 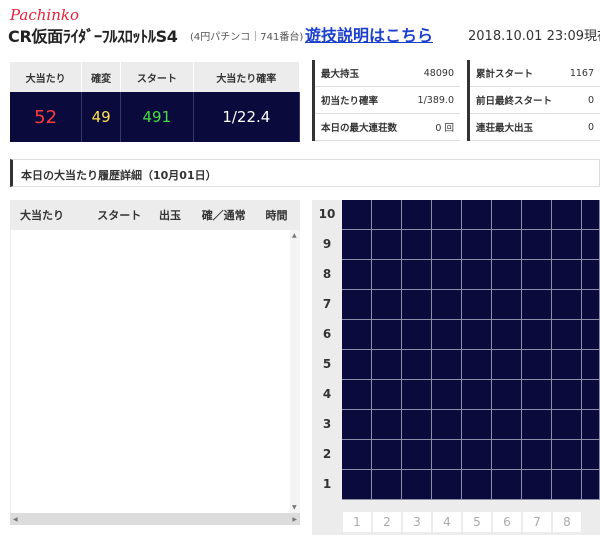 What do you see at coordinates (42, 215) in the screenshot?
I see `history-col-bigwin: 大当たり` at bounding box center [42, 215].